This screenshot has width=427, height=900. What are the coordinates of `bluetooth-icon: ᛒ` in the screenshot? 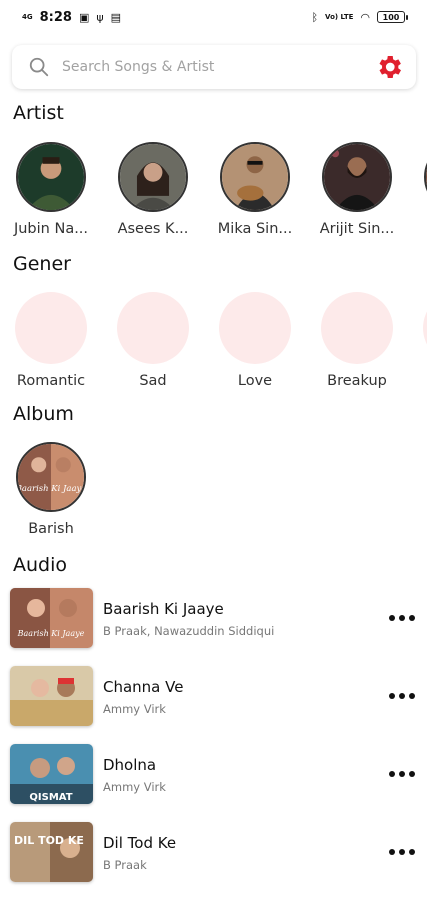 It's located at (315, 17).